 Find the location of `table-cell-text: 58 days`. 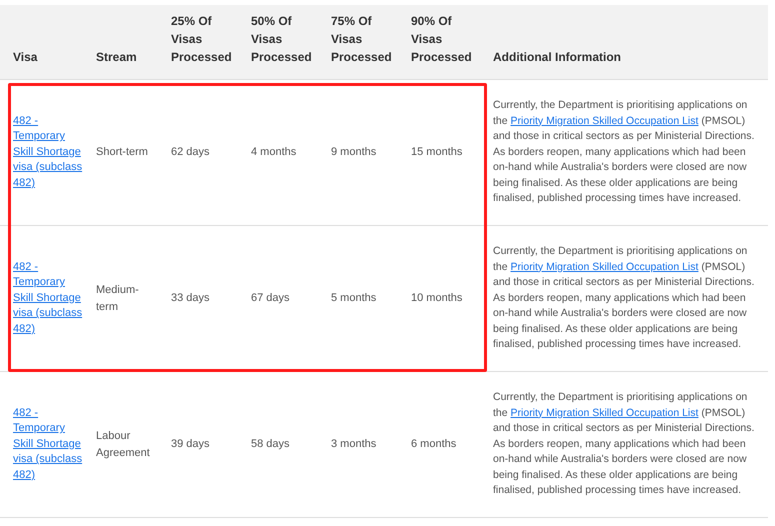

table-cell-text: 58 days is located at coordinates (270, 444).